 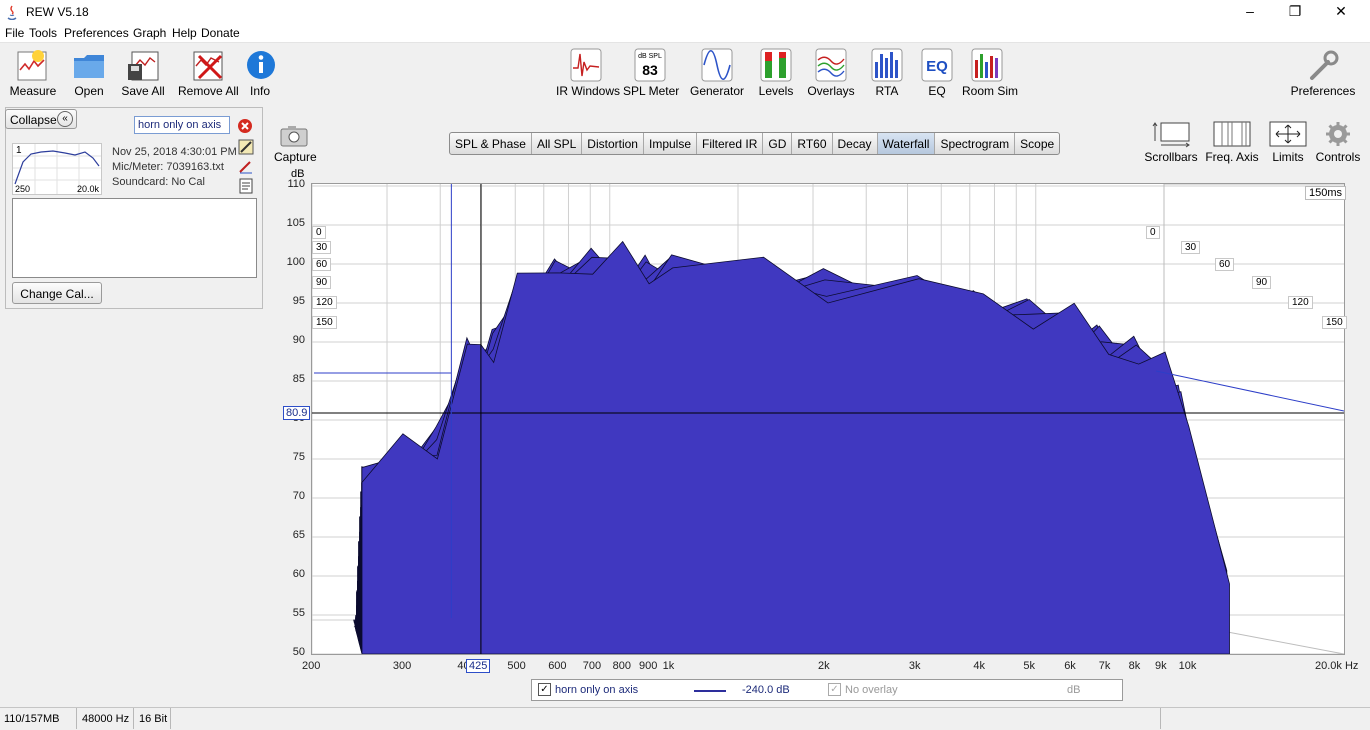 I want to click on legend-checkbox: ✓, so click(x=544, y=689).